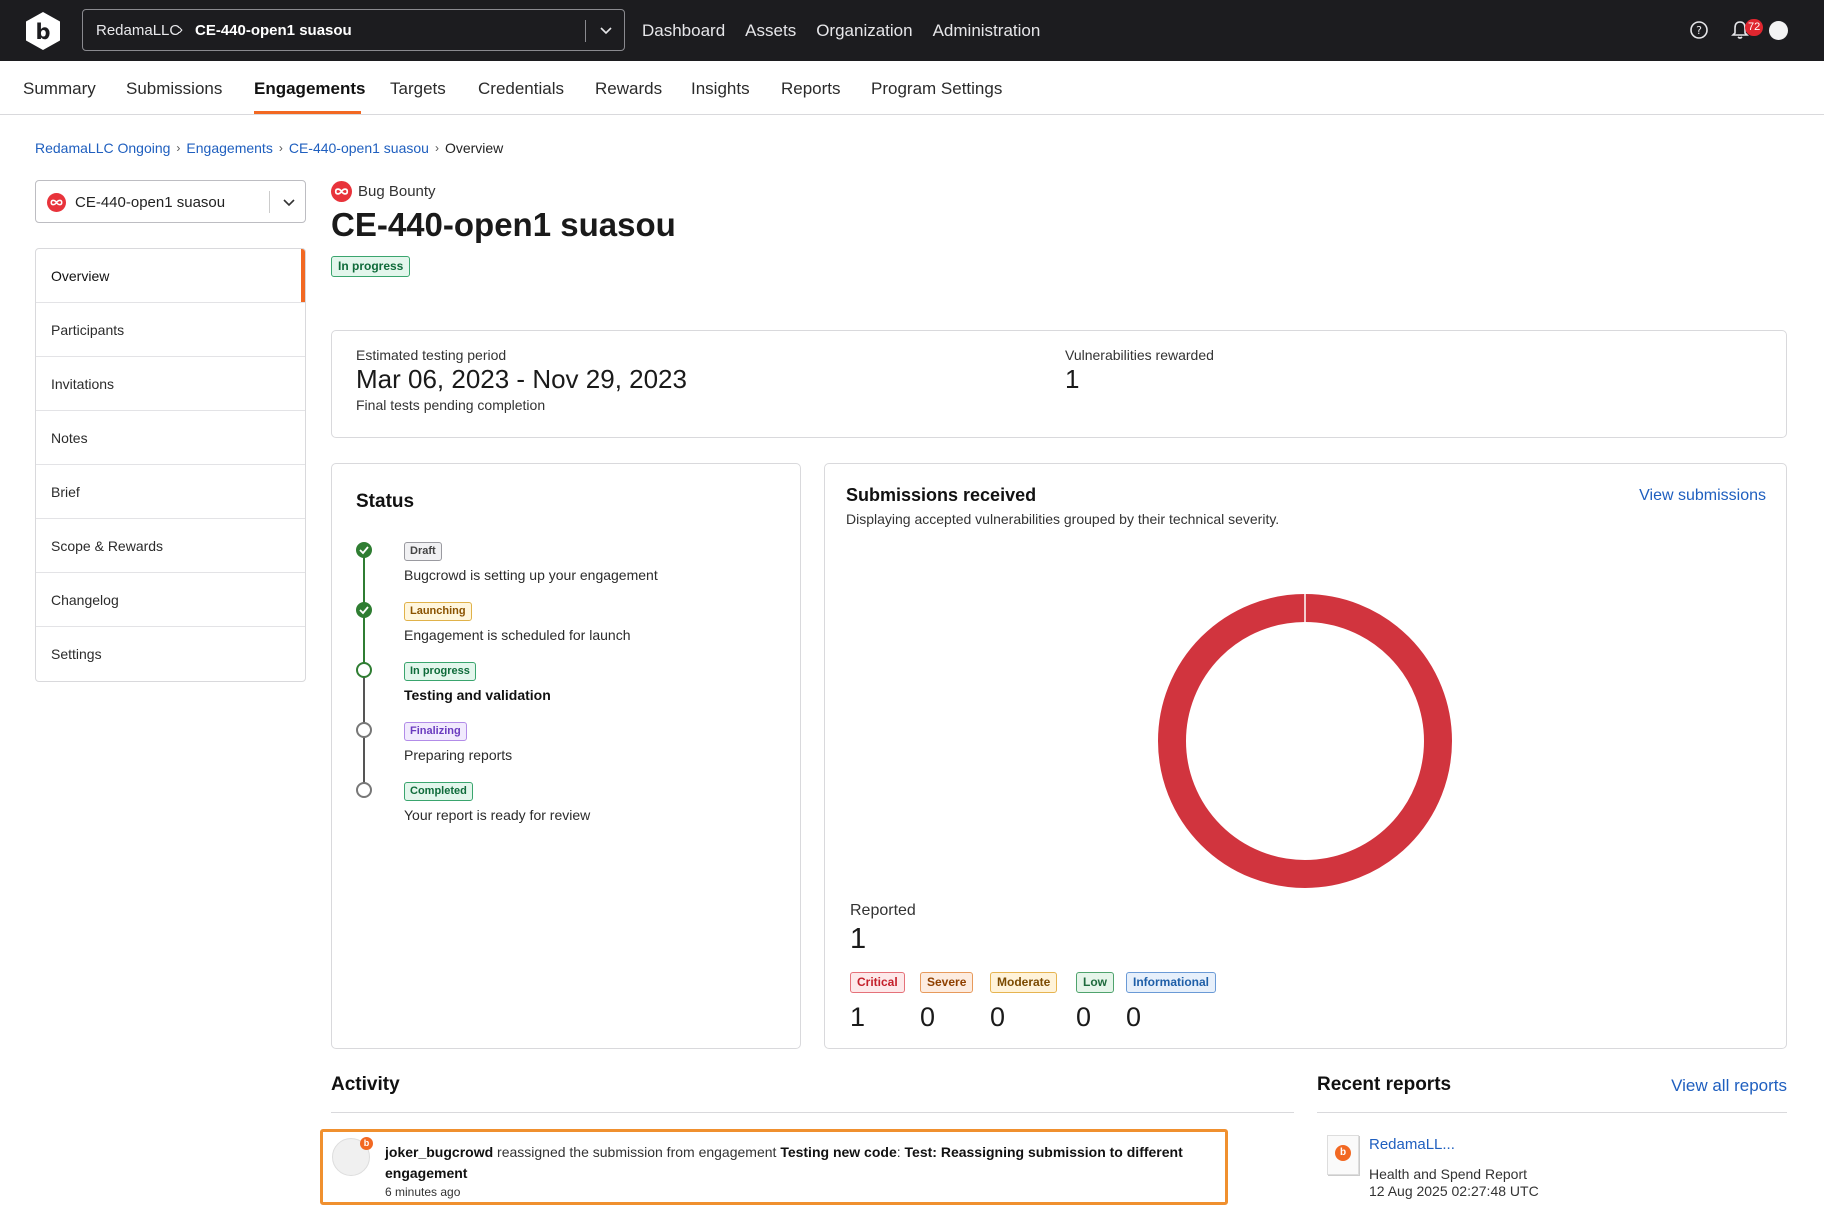 This screenshot has height=1208, width=1824. What do you see at coordinates (170, 330) in the screenshot?
I see `sidenav-item-participants: Participants` at bounding box center [170, 330].